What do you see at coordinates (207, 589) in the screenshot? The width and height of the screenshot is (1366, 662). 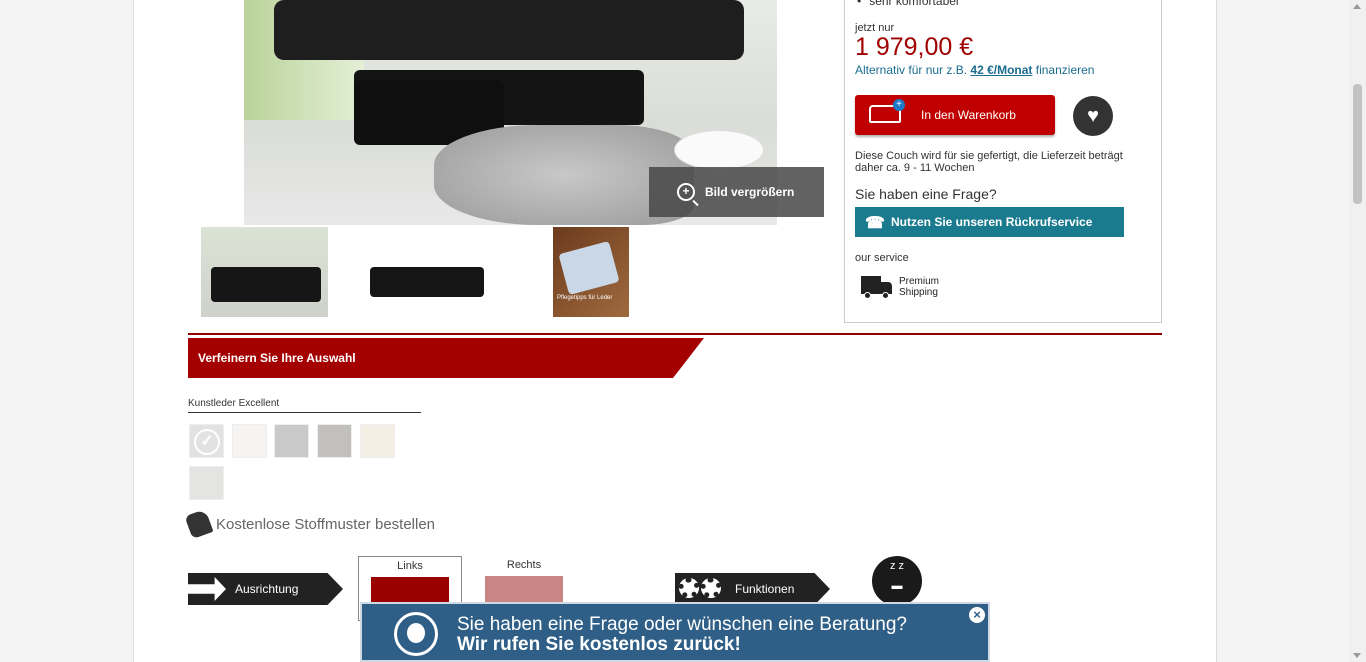 I see `arrows-icon` at bounding box center [207, 589].